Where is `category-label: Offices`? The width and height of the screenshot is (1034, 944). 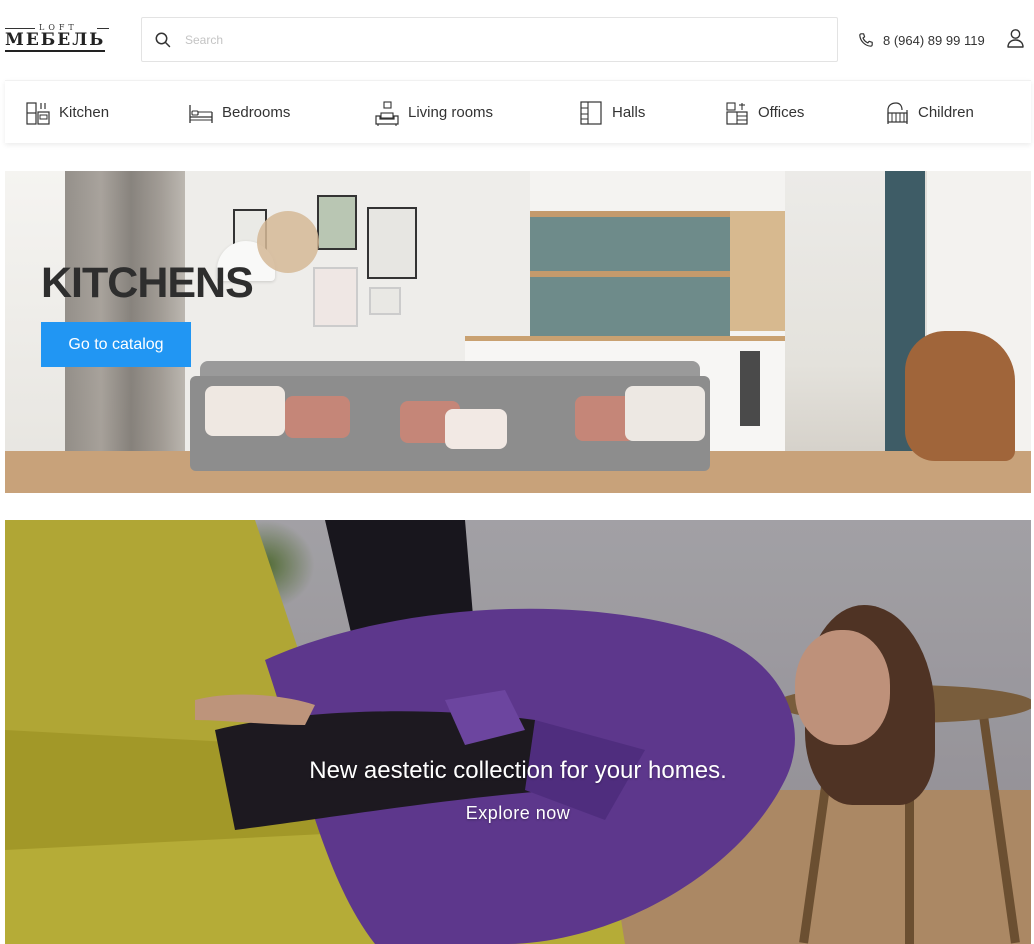 category-label: Offices is located at coordinates (781, 112).